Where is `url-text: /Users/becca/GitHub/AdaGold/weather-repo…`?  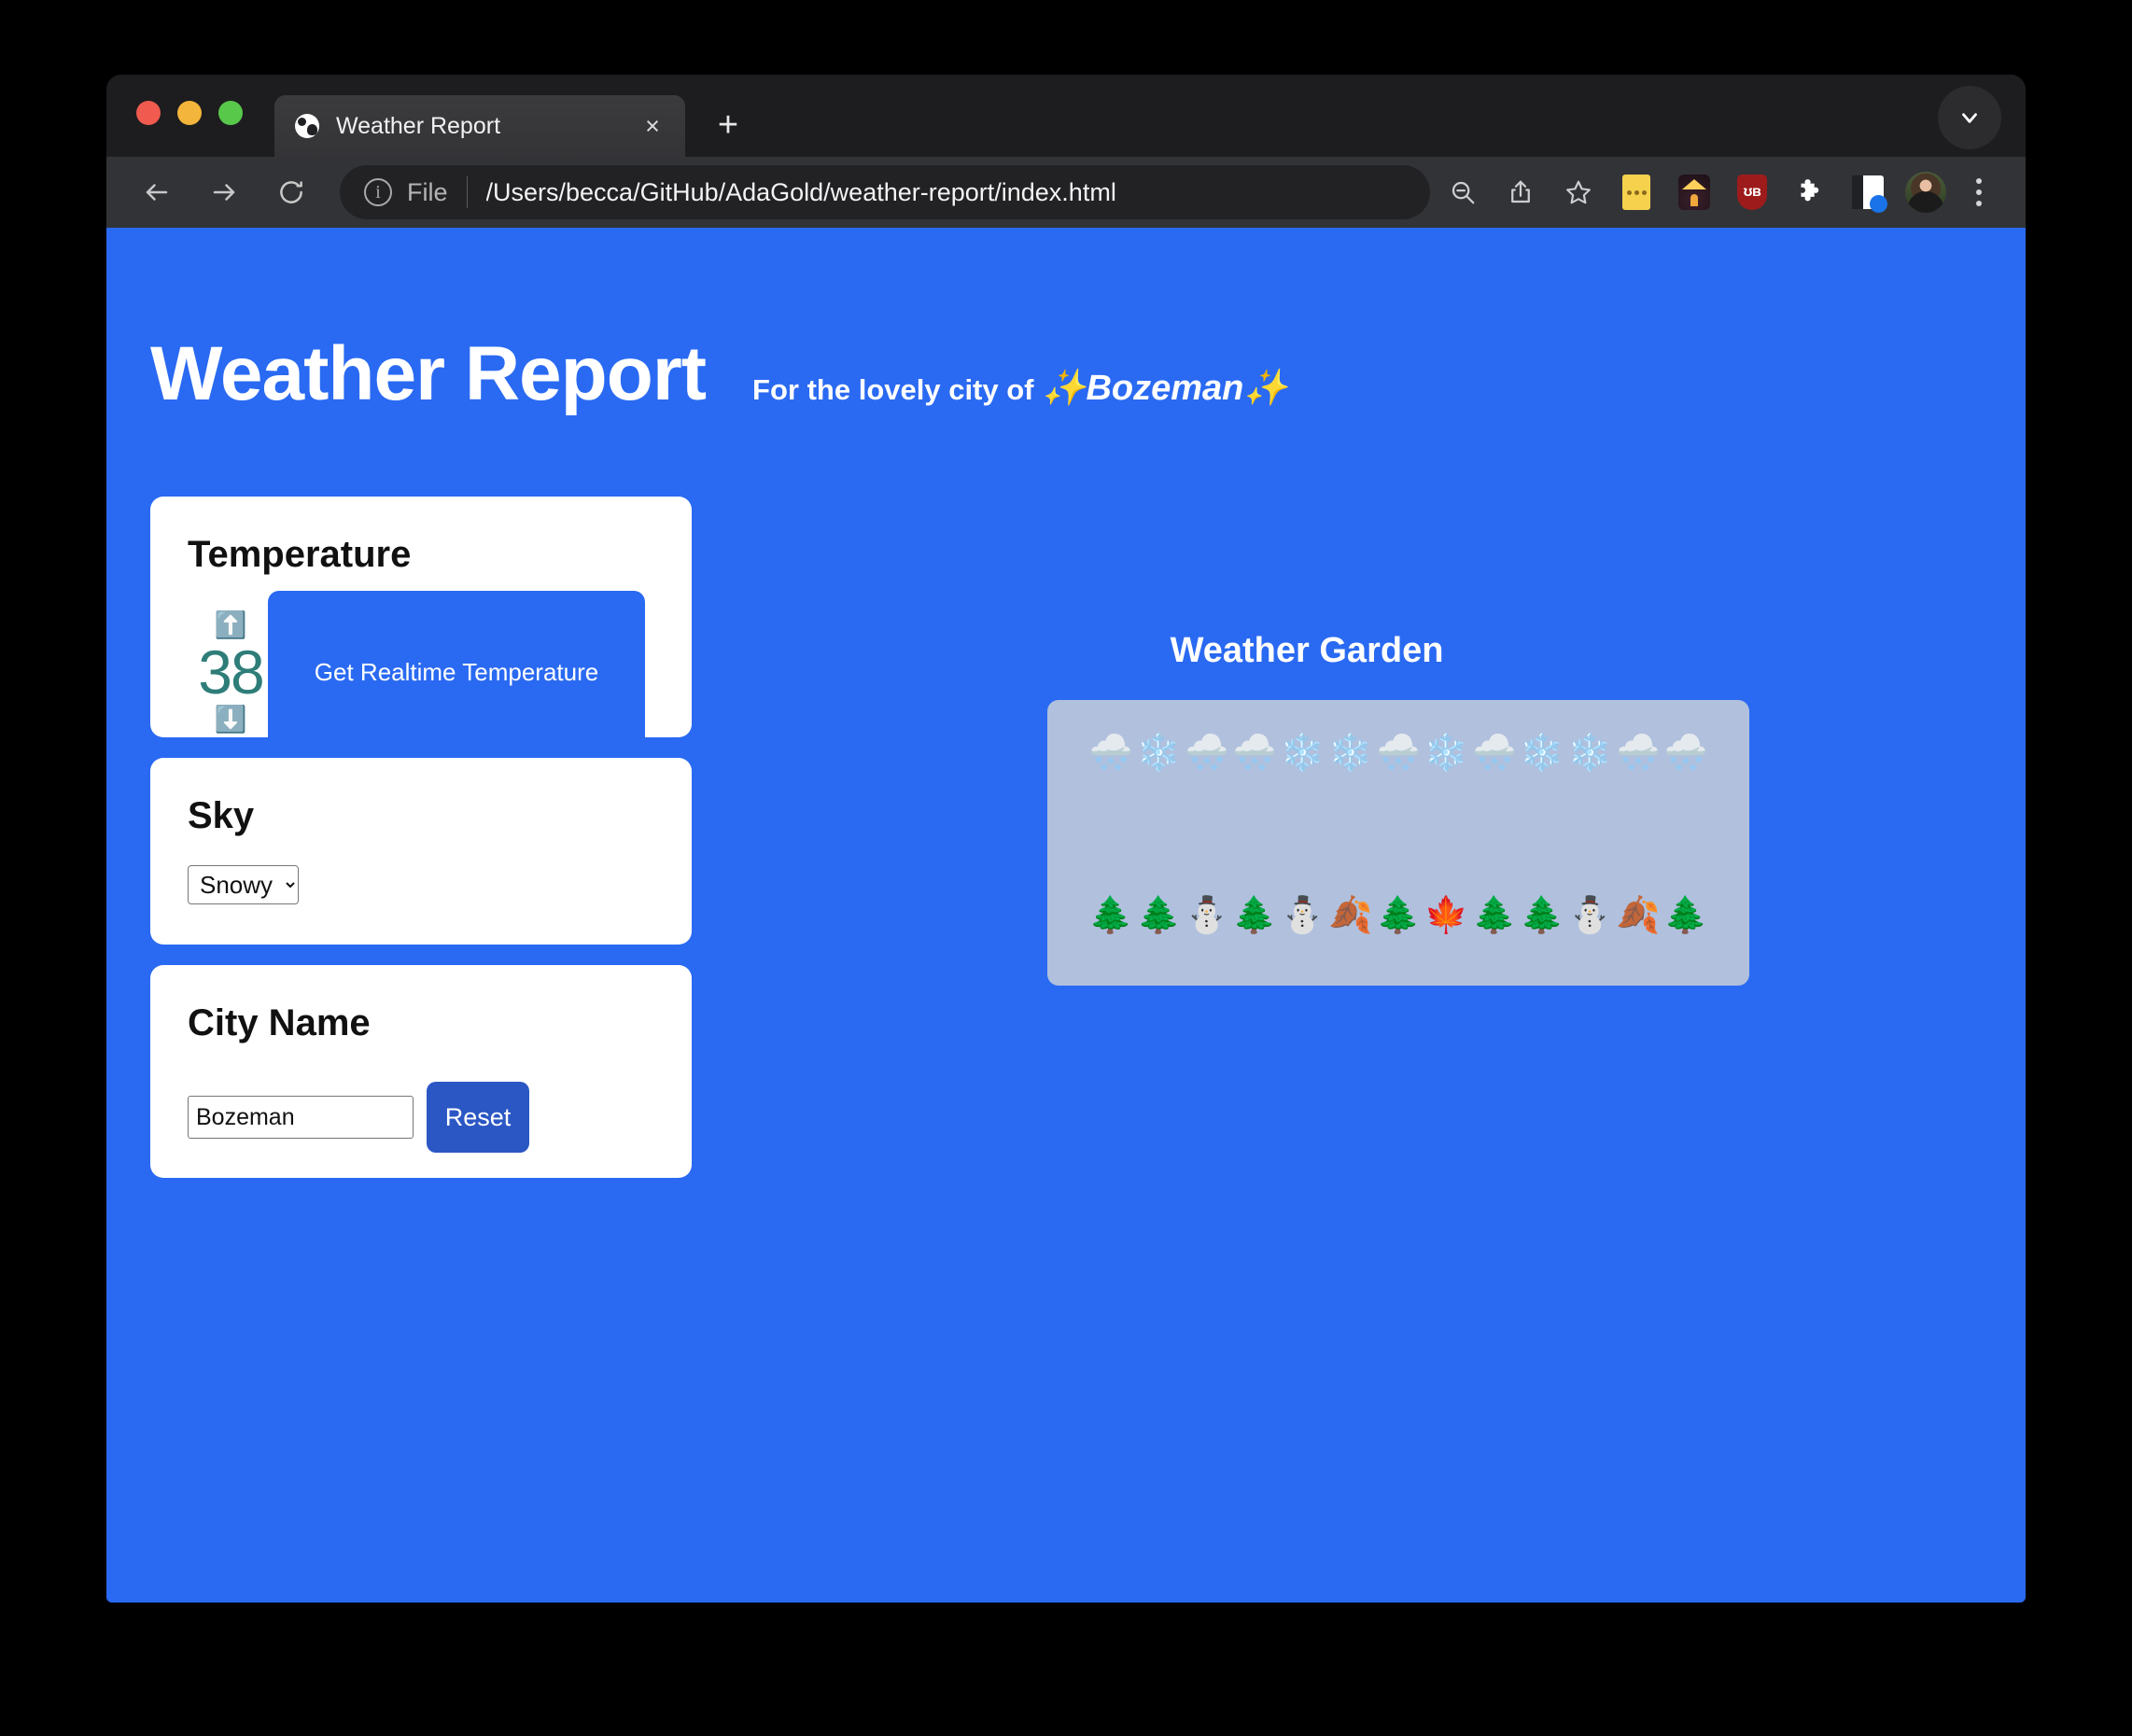 url-text: /Users/becca/GitHub/AdaGold/weather-repo… is located at coordinates (800, 191).